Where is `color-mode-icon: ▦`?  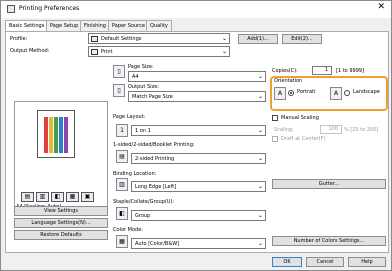
color-mode-icon: ▦ is located at coordinates (122, 241).